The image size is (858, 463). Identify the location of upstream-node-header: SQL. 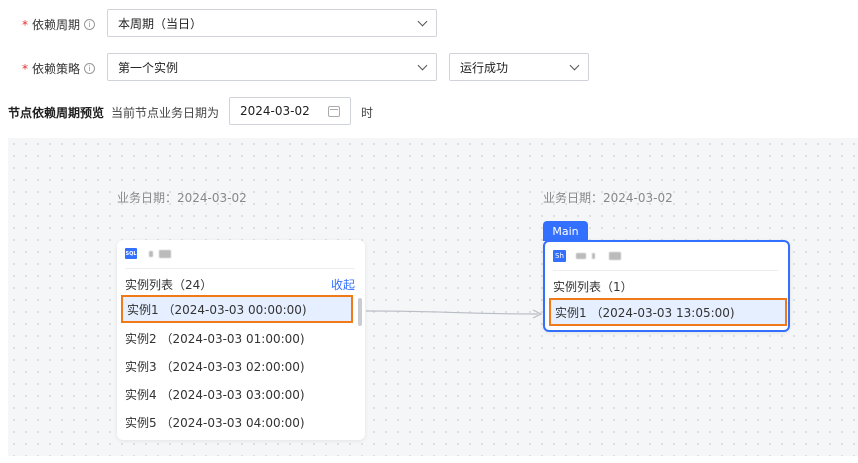
(148, 253).